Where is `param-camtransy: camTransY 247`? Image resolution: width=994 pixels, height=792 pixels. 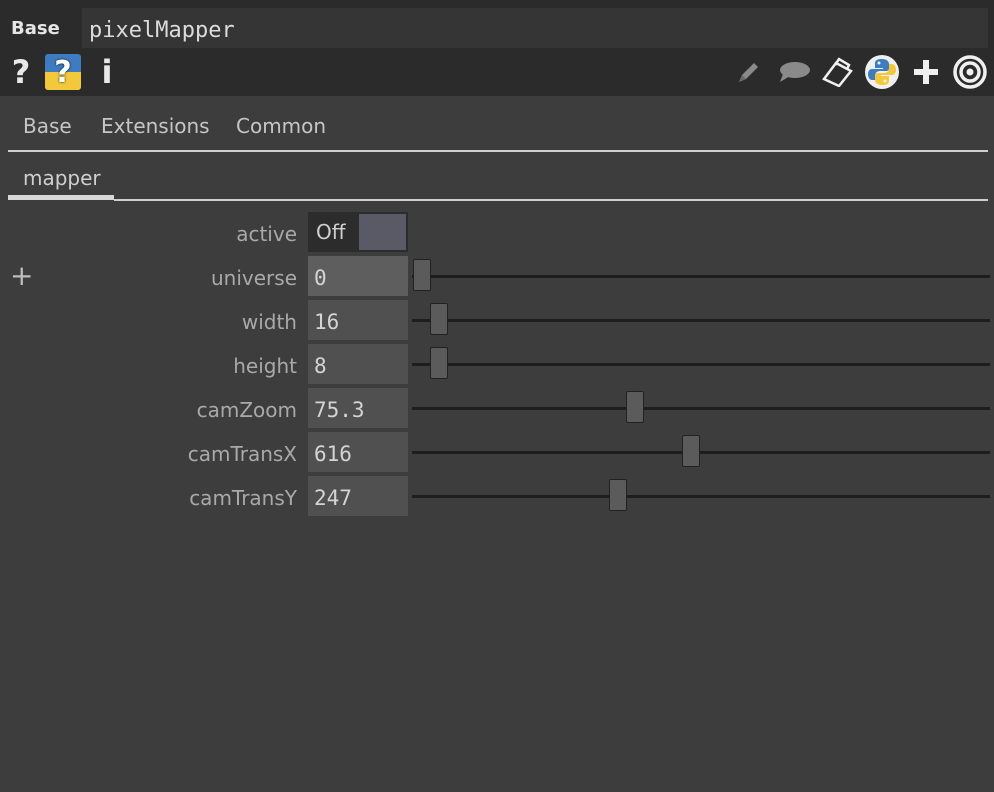
param-camtransy: camTransY 247 is located at coordinates (497, 498).